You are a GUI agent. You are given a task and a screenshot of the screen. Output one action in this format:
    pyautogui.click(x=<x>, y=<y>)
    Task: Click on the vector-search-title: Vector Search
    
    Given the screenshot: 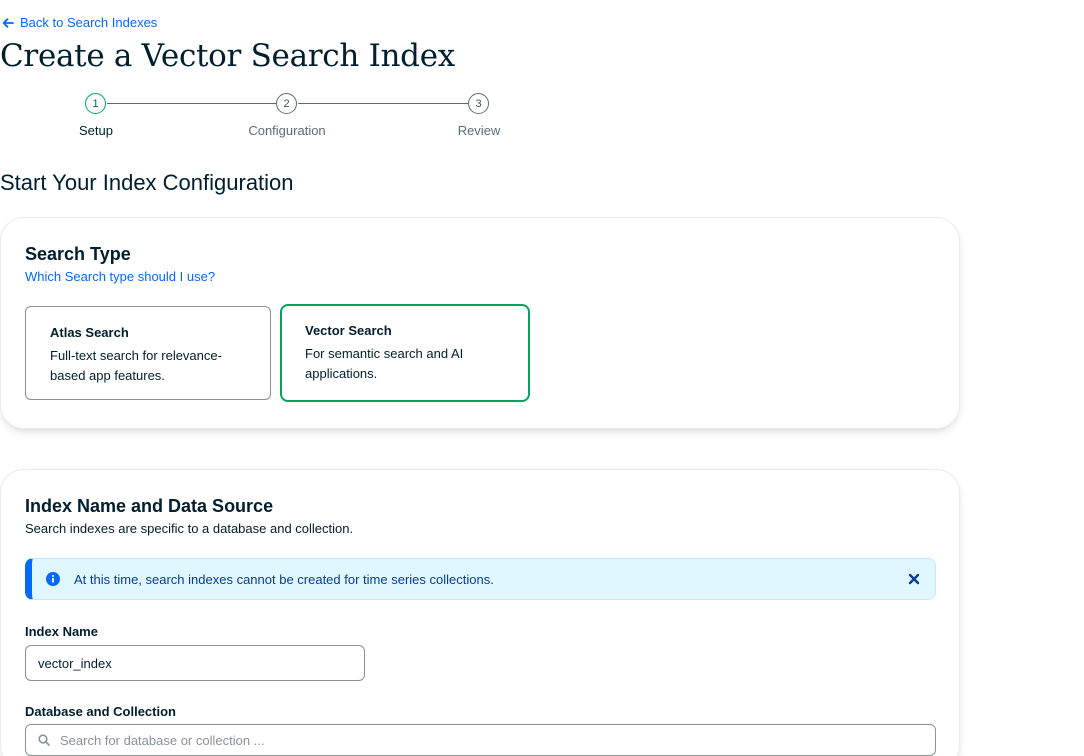 What is the action you would take?
    pyautogui.click(x=348, y=330)
    